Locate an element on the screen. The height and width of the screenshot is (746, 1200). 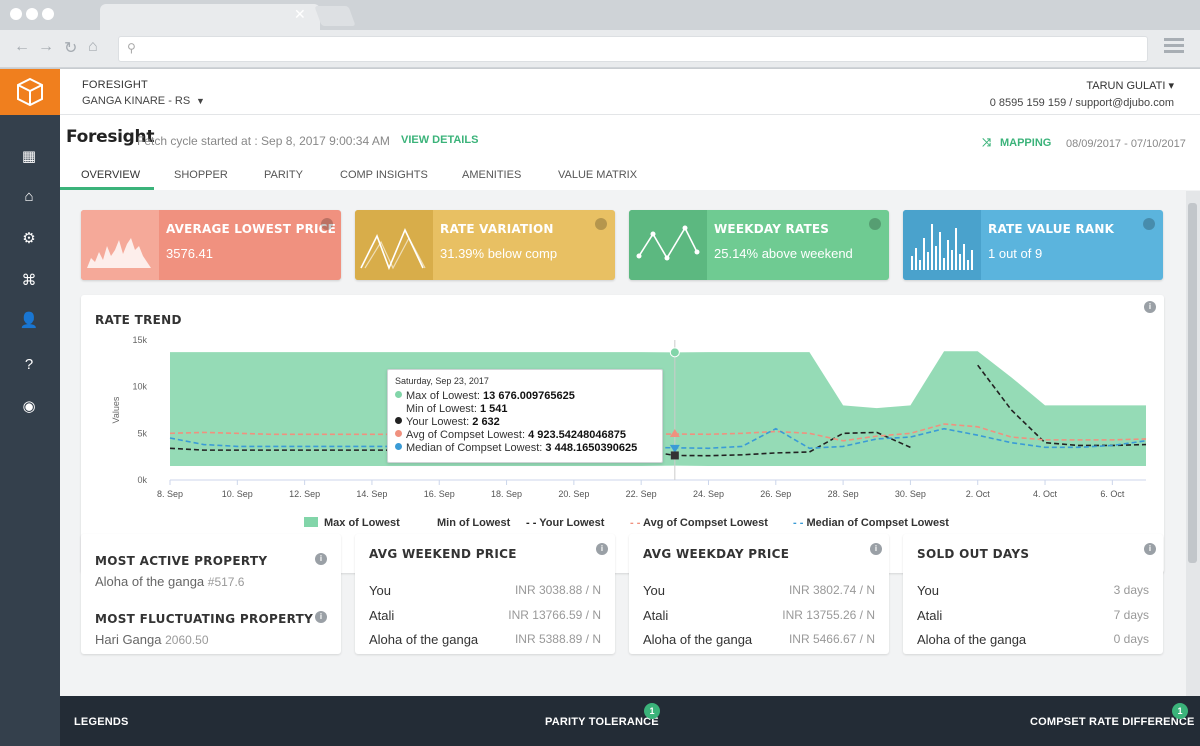
help-icon: ? is located at coordinates (29, 365).